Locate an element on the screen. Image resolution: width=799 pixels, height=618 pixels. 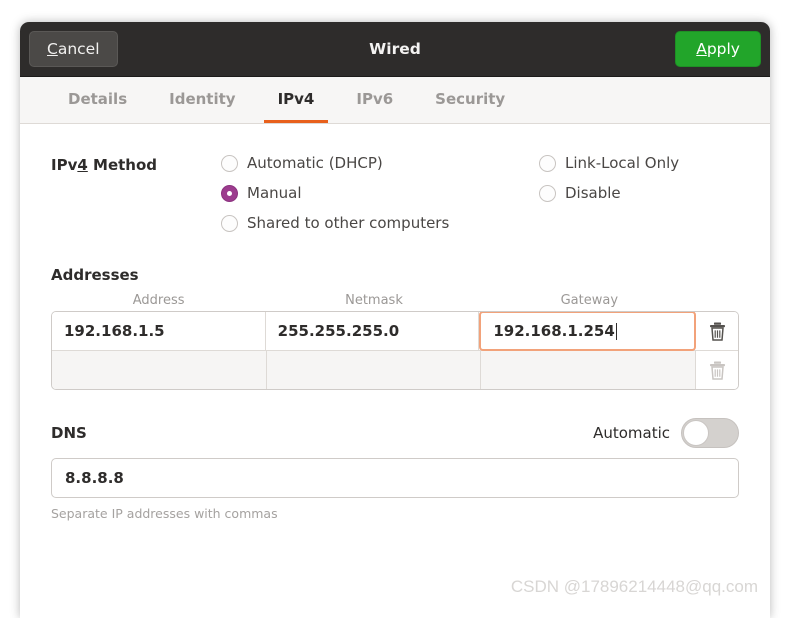
addresses-title: Addresses is located at coordinates (95, 275).